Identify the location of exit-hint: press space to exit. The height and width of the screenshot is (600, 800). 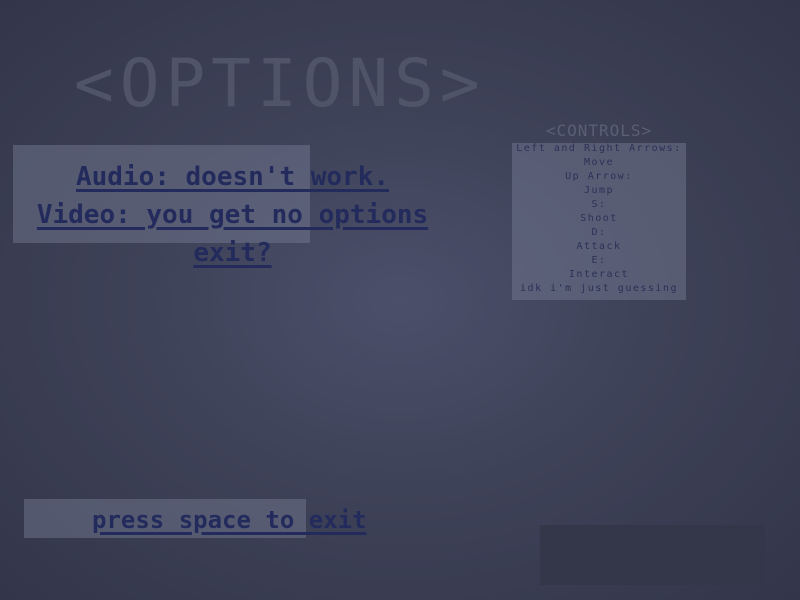
(229, 520).